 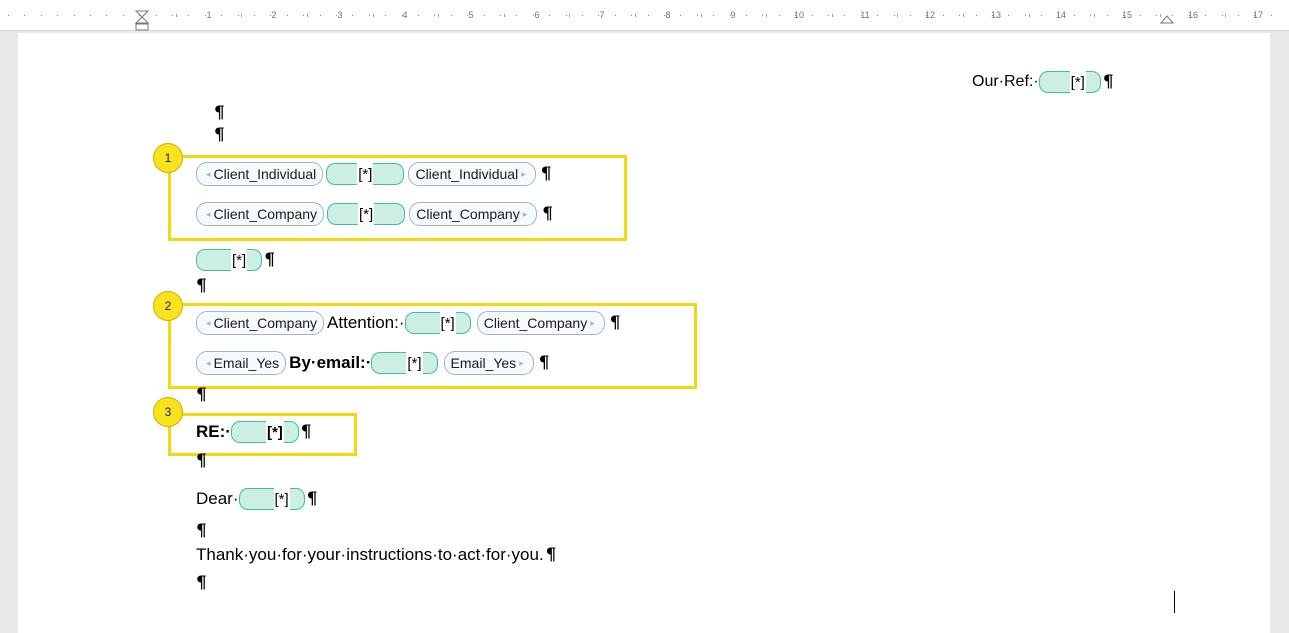 I want to click on client-company-placeholder: [*], so click(x=366, y=214).